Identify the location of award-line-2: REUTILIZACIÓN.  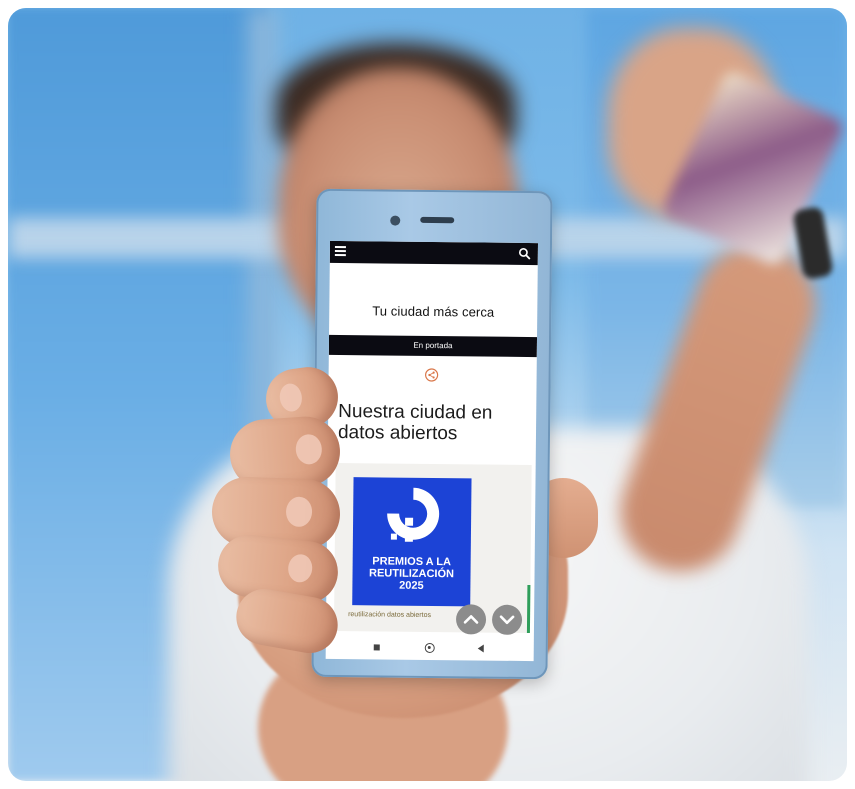
(411, 574).